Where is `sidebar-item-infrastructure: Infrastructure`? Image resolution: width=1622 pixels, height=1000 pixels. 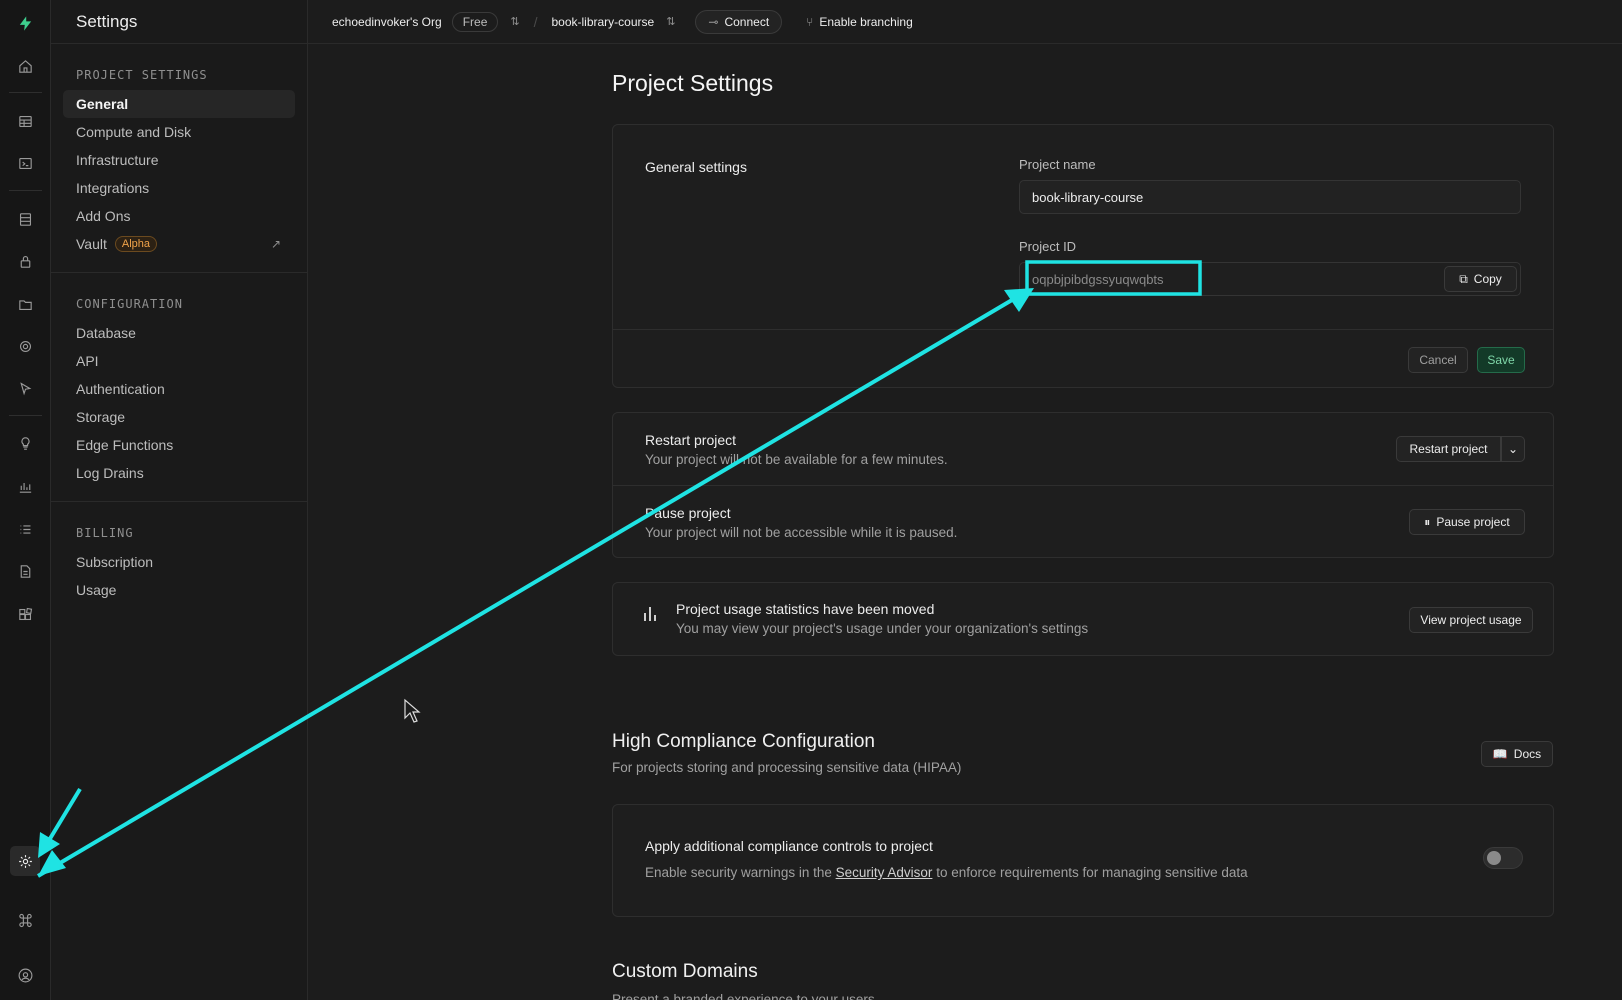 sidebar-item-infrastructure: Infrastructure is located at coordinates (179, 160).